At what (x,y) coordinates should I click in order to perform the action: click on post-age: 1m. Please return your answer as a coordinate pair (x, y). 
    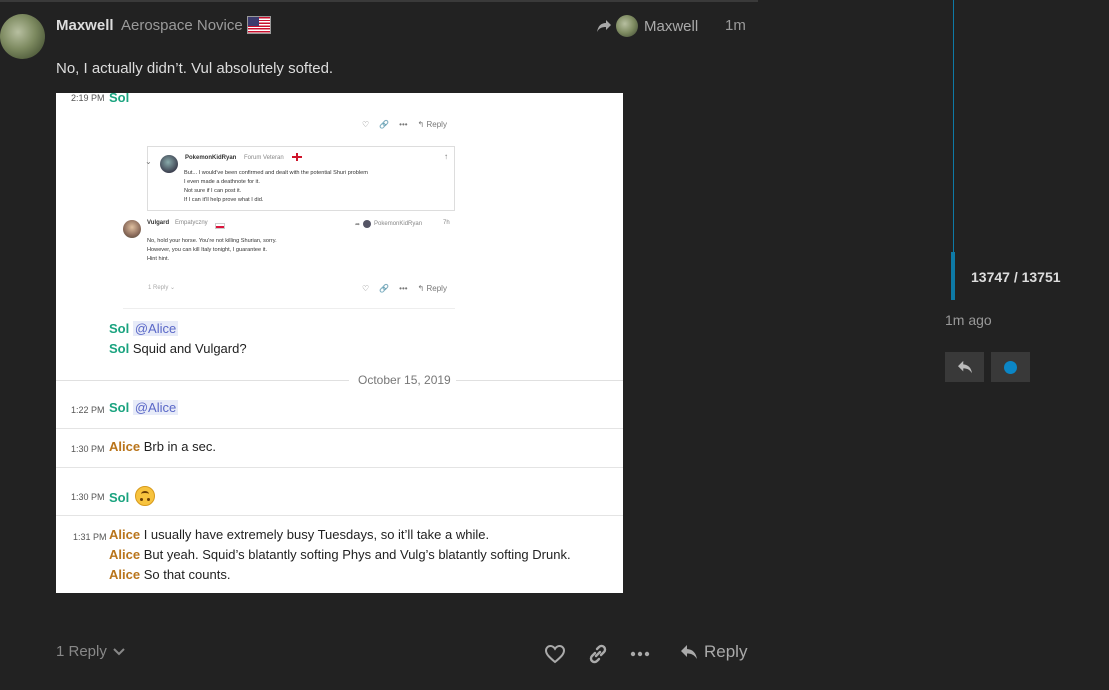
    Looking at the image, I should click on (735, 25).